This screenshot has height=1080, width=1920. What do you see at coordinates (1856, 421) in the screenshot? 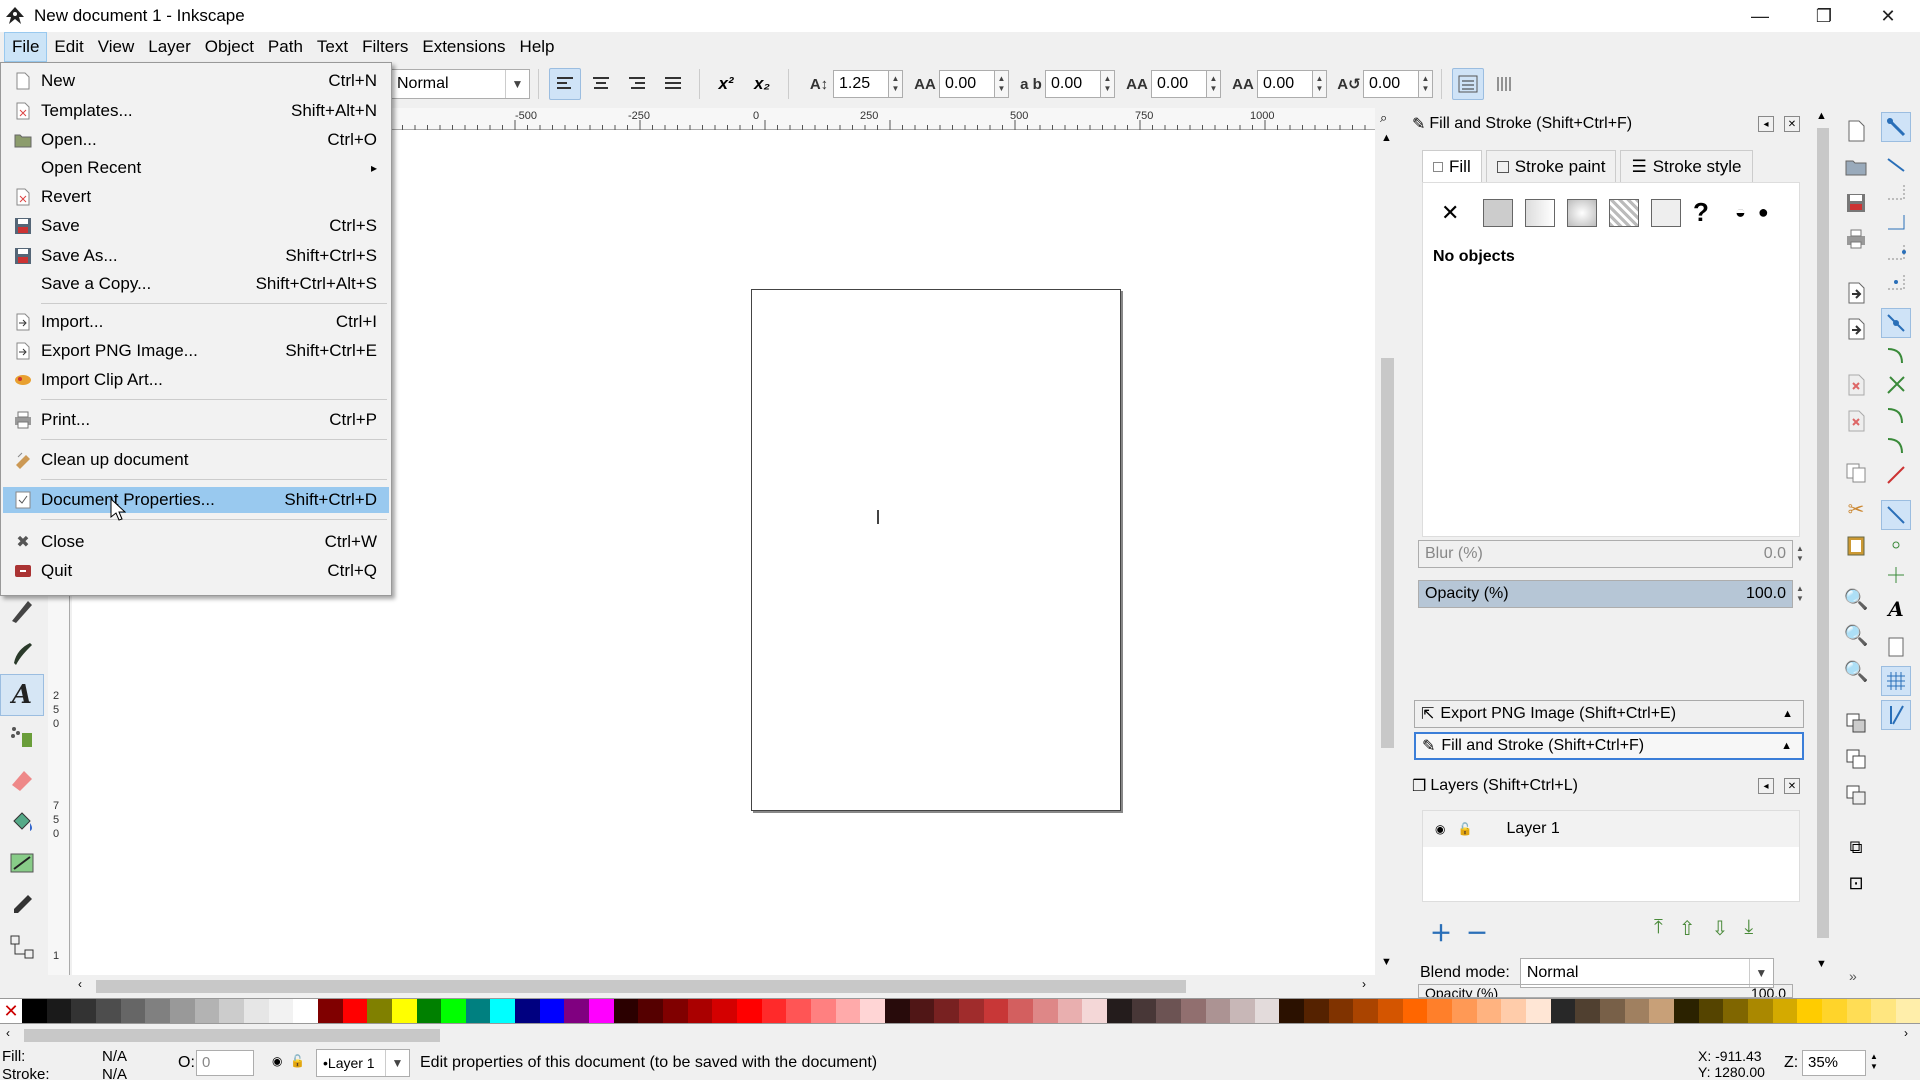
I see `redo-button` at bounding box center [1856, 421].